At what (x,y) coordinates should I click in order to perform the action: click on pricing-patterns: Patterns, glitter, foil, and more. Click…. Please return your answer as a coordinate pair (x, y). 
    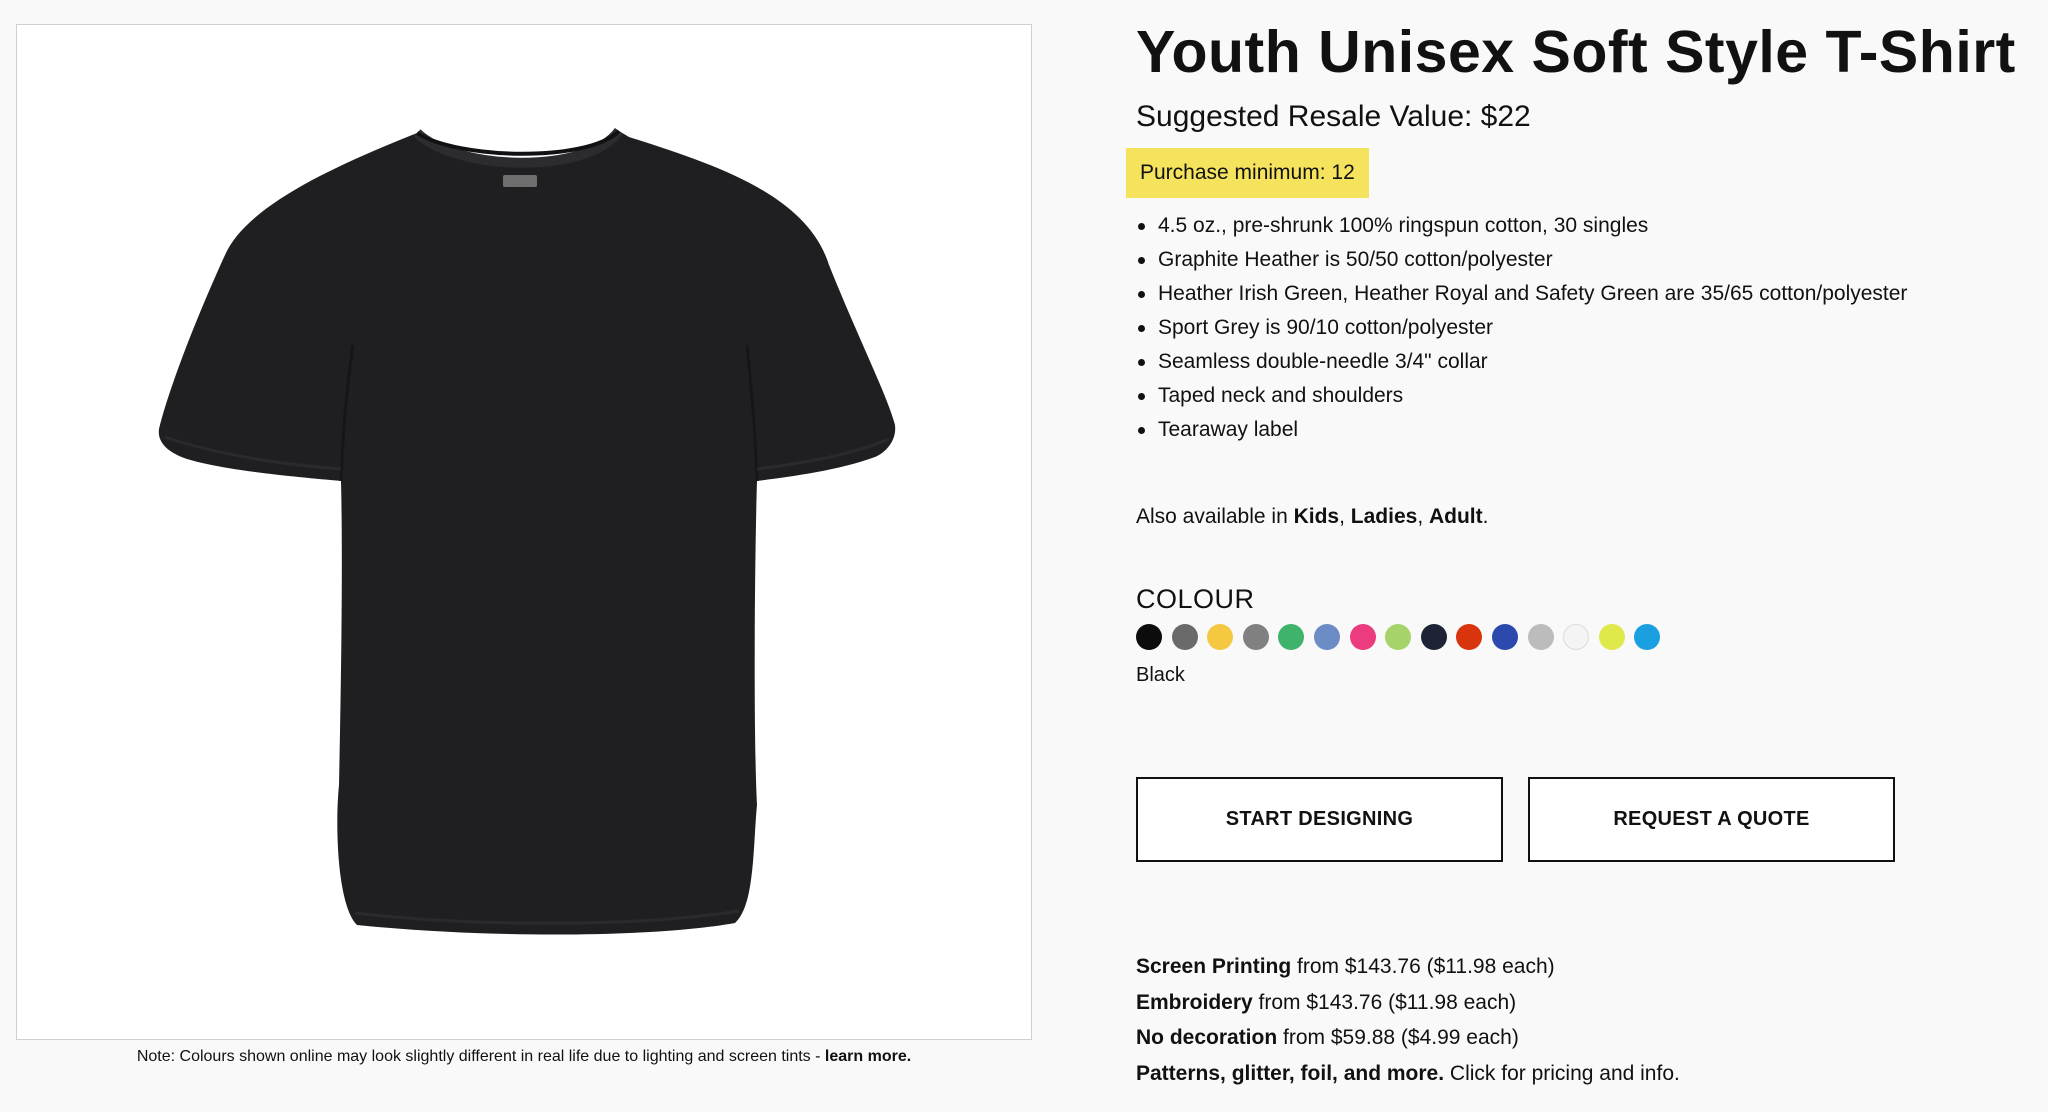
    Looking at the image, I should click on (1408, 1077).